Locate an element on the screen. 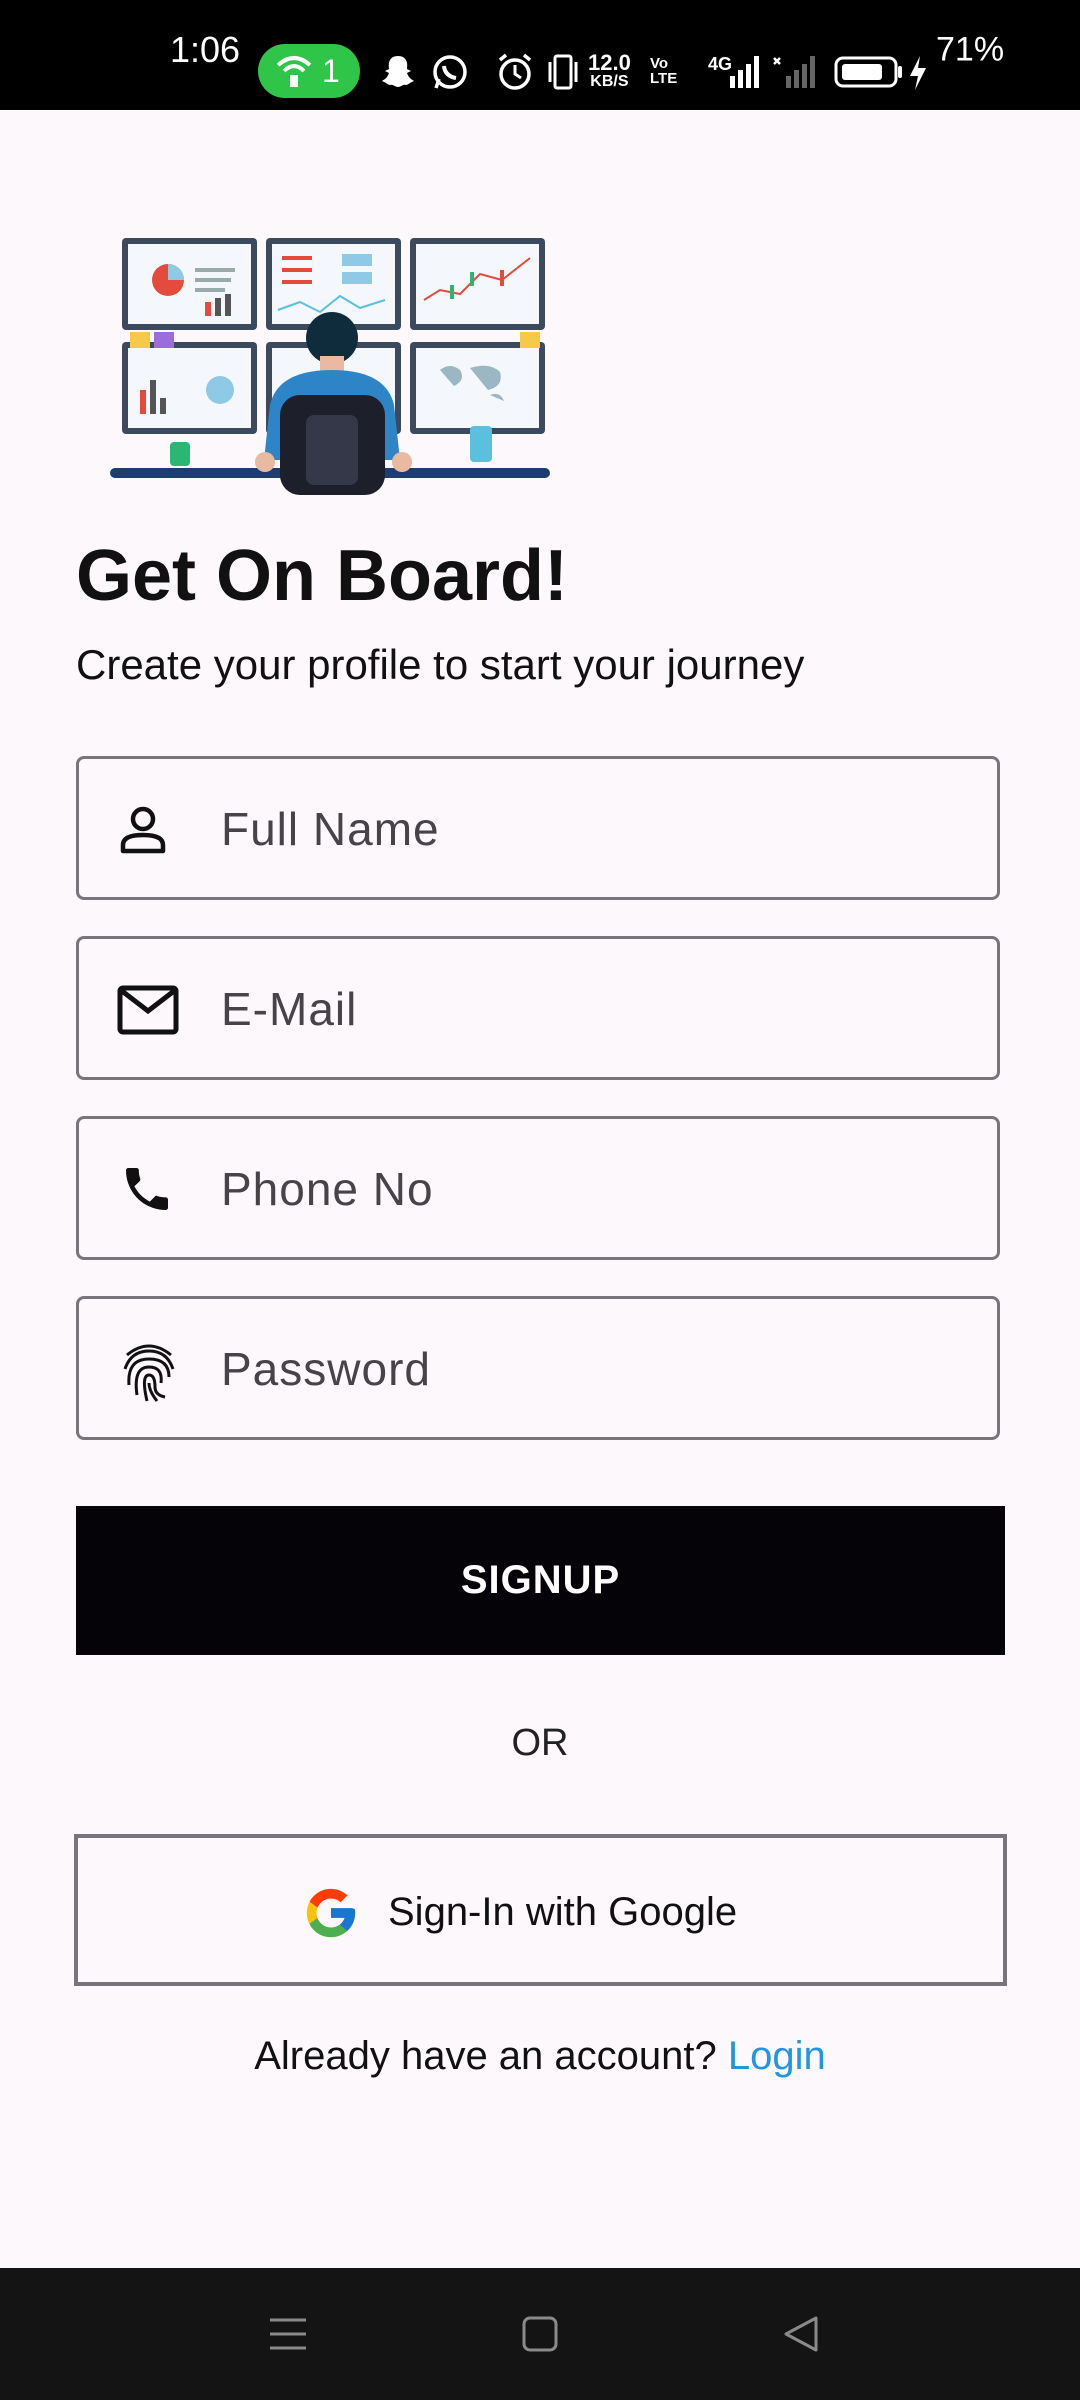 Image resolution: width=1080 pixels, height=2400 pixels. status-time: 1:06 is located at coordinates (205, 49).